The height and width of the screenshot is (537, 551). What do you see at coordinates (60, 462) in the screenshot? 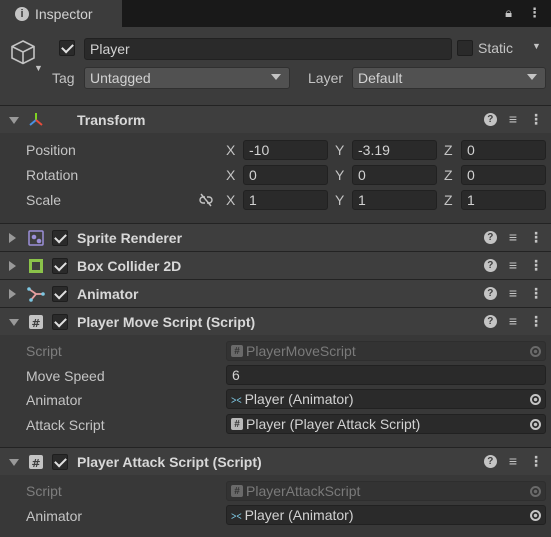
I see `attack-script-enabled-toggle` at bounding box center [60, 462].